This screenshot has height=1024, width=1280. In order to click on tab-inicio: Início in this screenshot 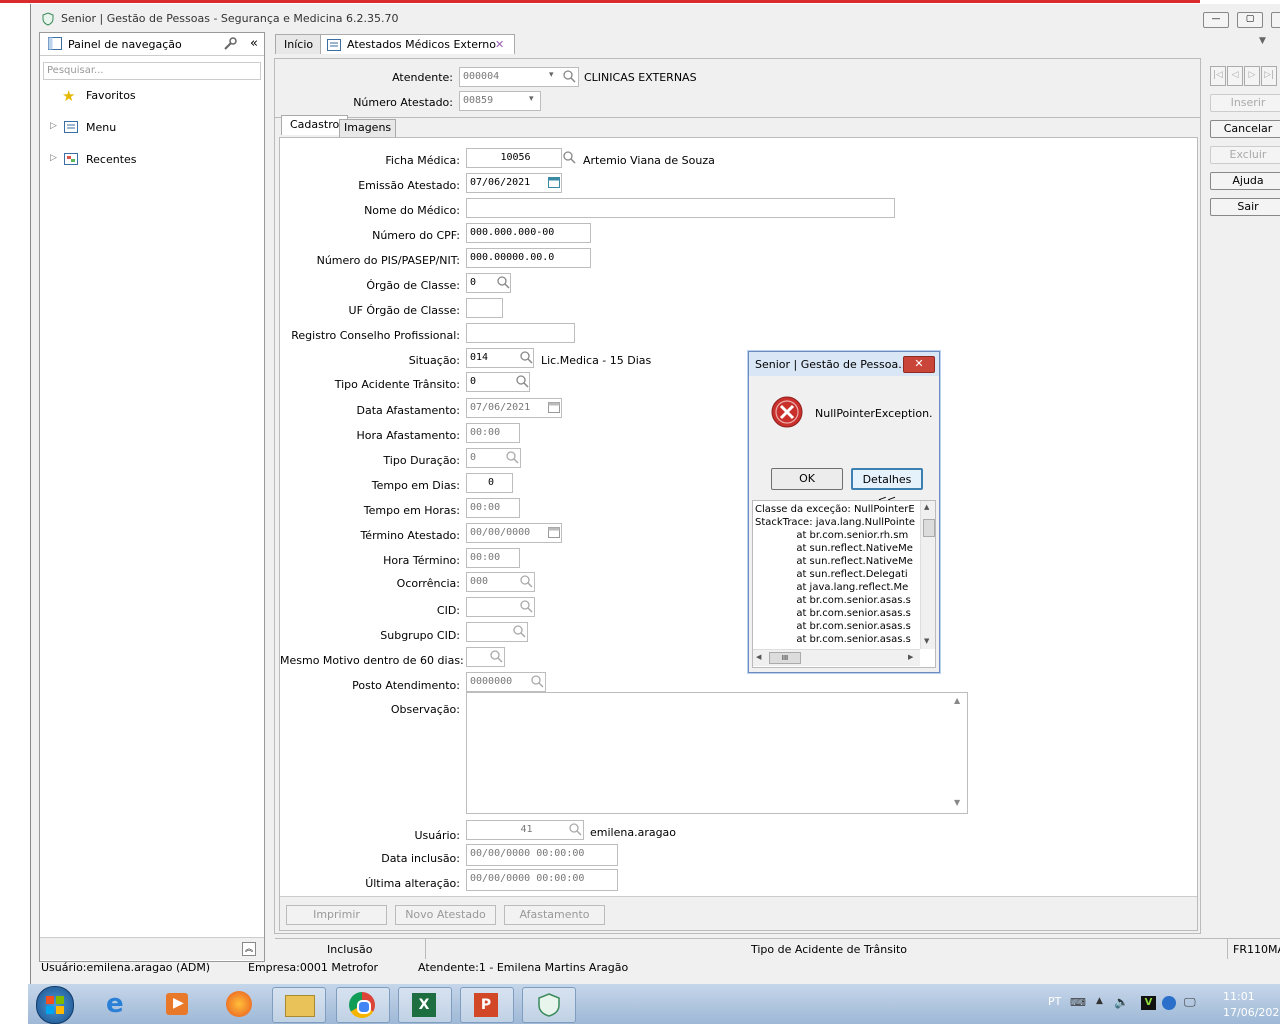, I will do `click(299, 44)`.